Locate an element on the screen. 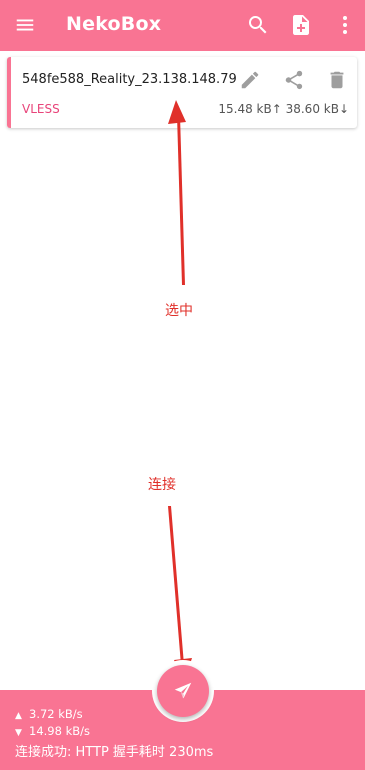 The width and height of the screenshot is (365, 770). download-arrow-icon: ▼ is located at coordinates (18, 733).